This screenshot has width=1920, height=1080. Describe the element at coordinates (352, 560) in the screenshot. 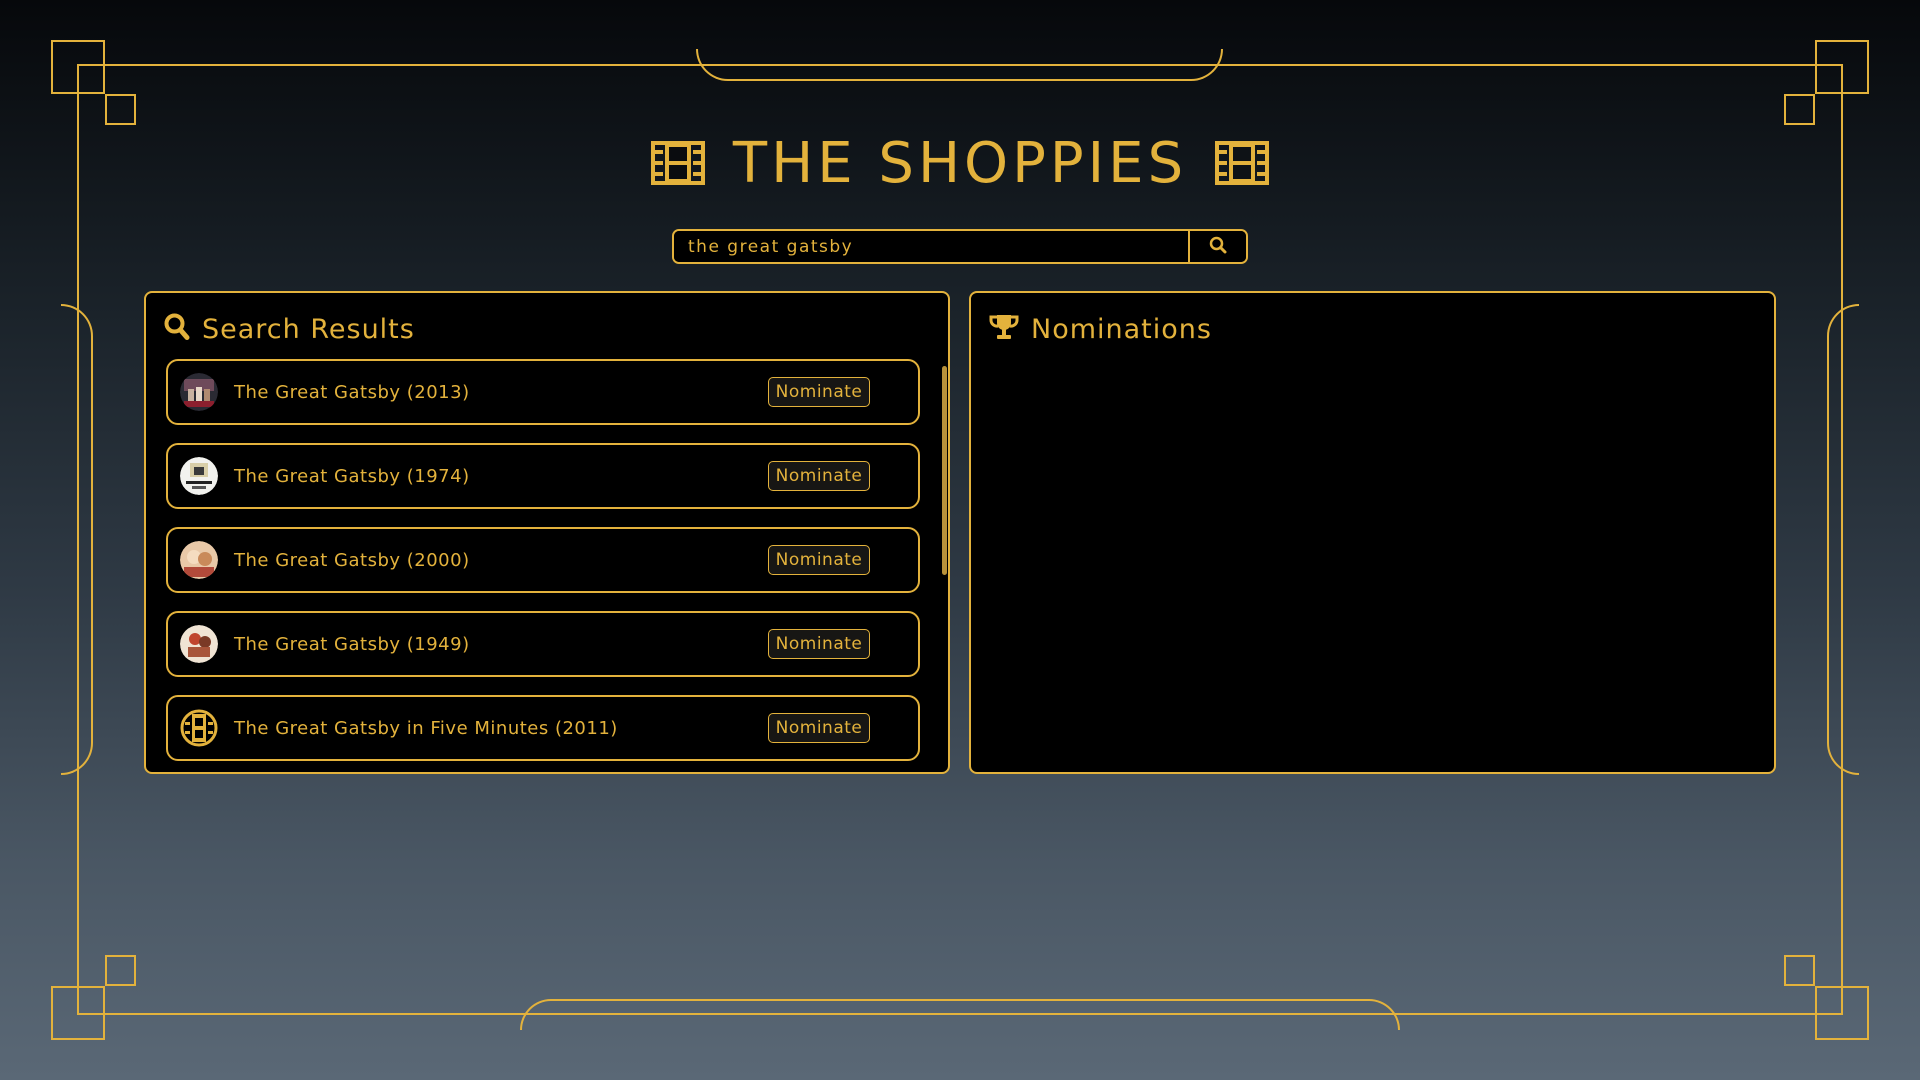

I see `result-title: The Great Gatsby (2000)` at that location.